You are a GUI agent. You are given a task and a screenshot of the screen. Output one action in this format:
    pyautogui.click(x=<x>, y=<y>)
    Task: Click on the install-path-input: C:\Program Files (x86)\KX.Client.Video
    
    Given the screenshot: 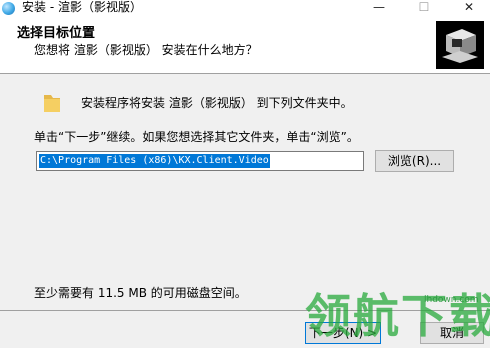 What is the action you would take?
    pyautogui.click(x=200, y=161)
    